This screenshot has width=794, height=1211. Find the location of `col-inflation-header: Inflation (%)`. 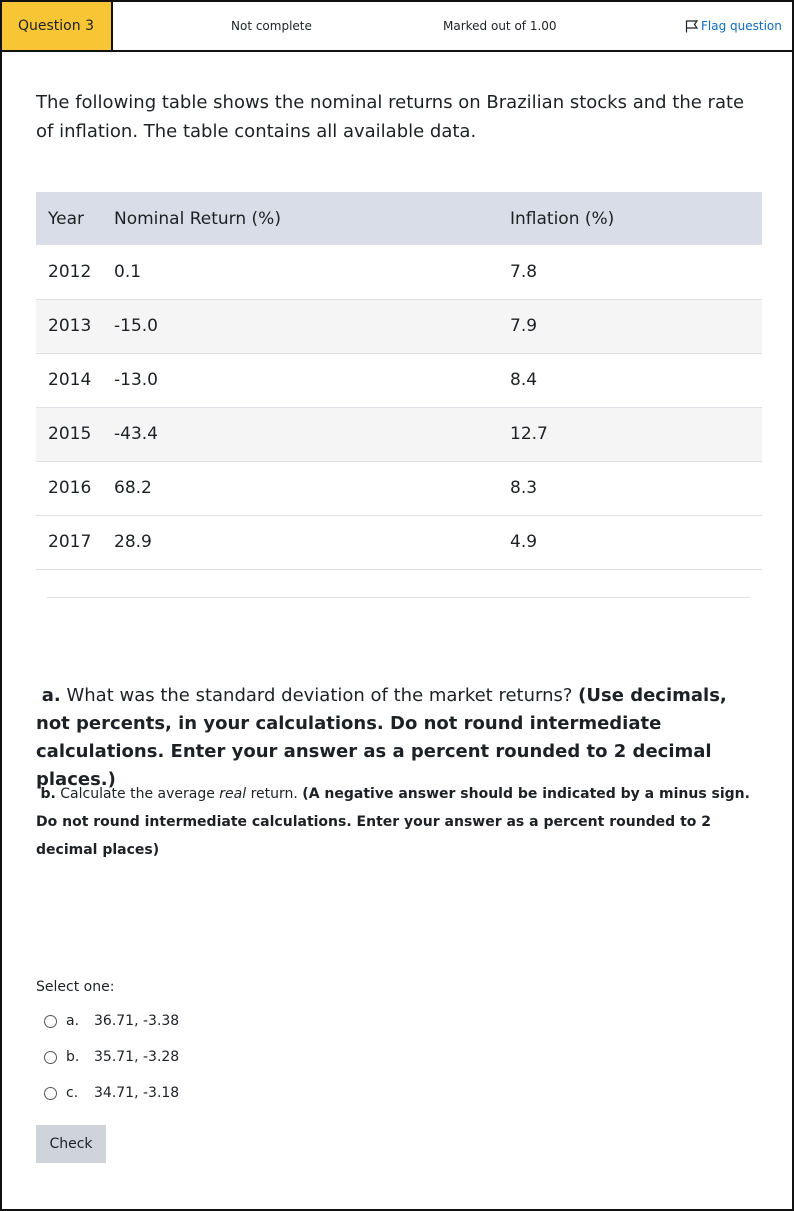

col-inflation-header: Inflation (%) is located at coordinates (630, 218).